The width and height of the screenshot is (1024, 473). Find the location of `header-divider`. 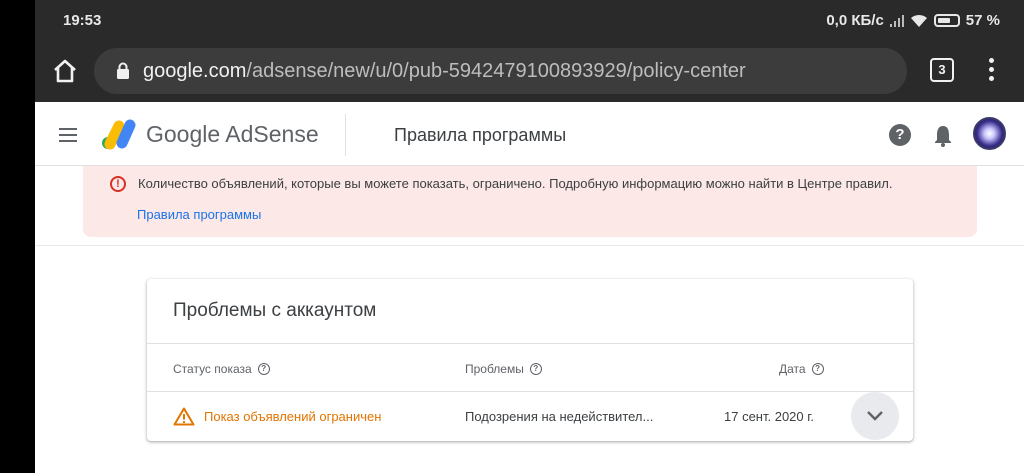

header-divider is located at coordinates (345, 135).